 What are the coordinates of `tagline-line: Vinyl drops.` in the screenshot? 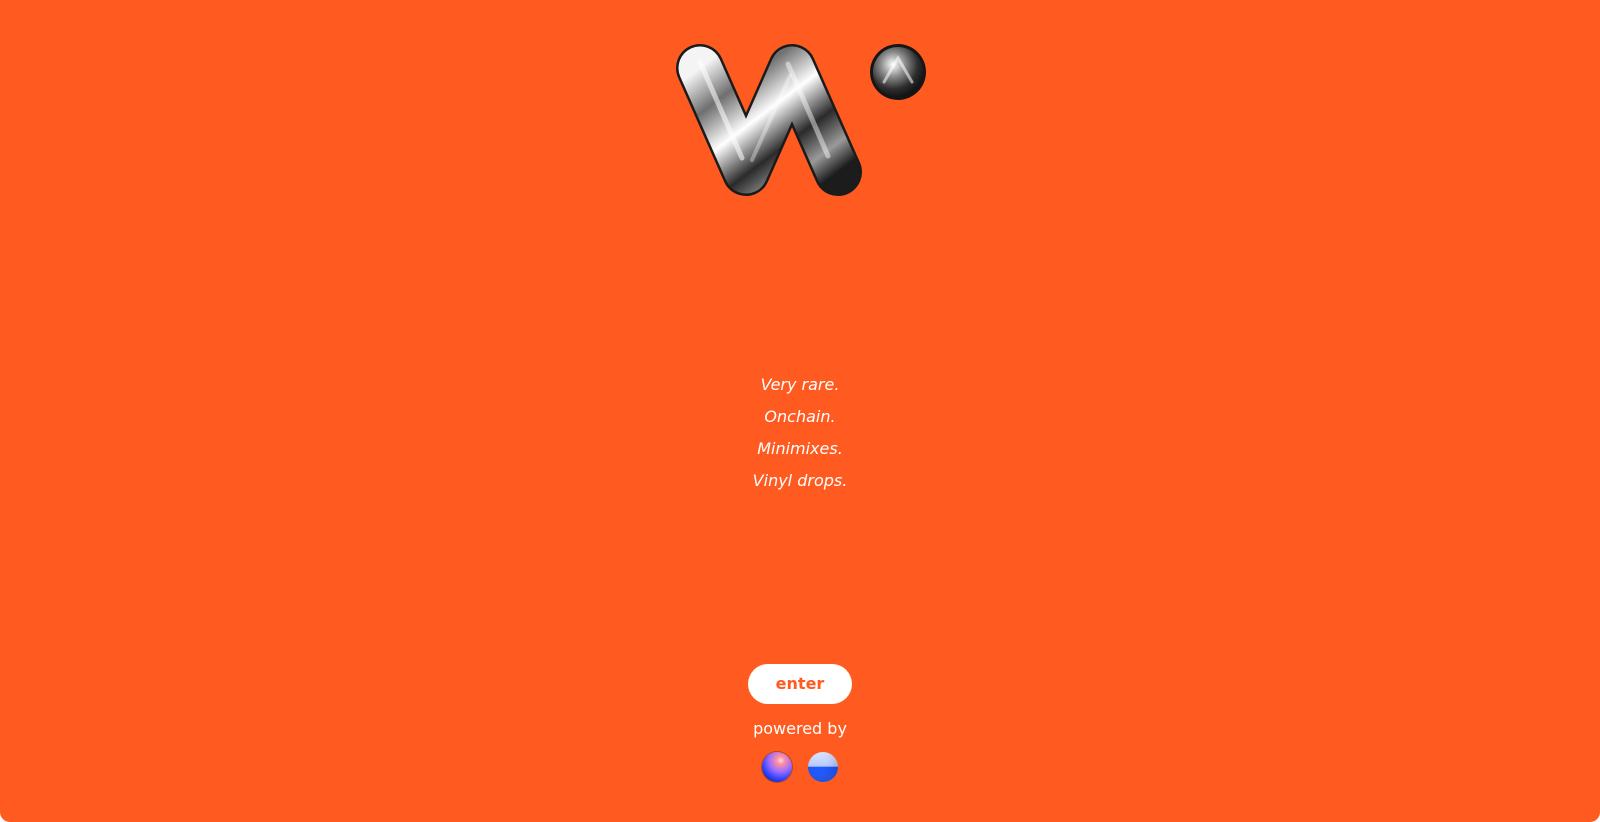 It's located at (800, 480).